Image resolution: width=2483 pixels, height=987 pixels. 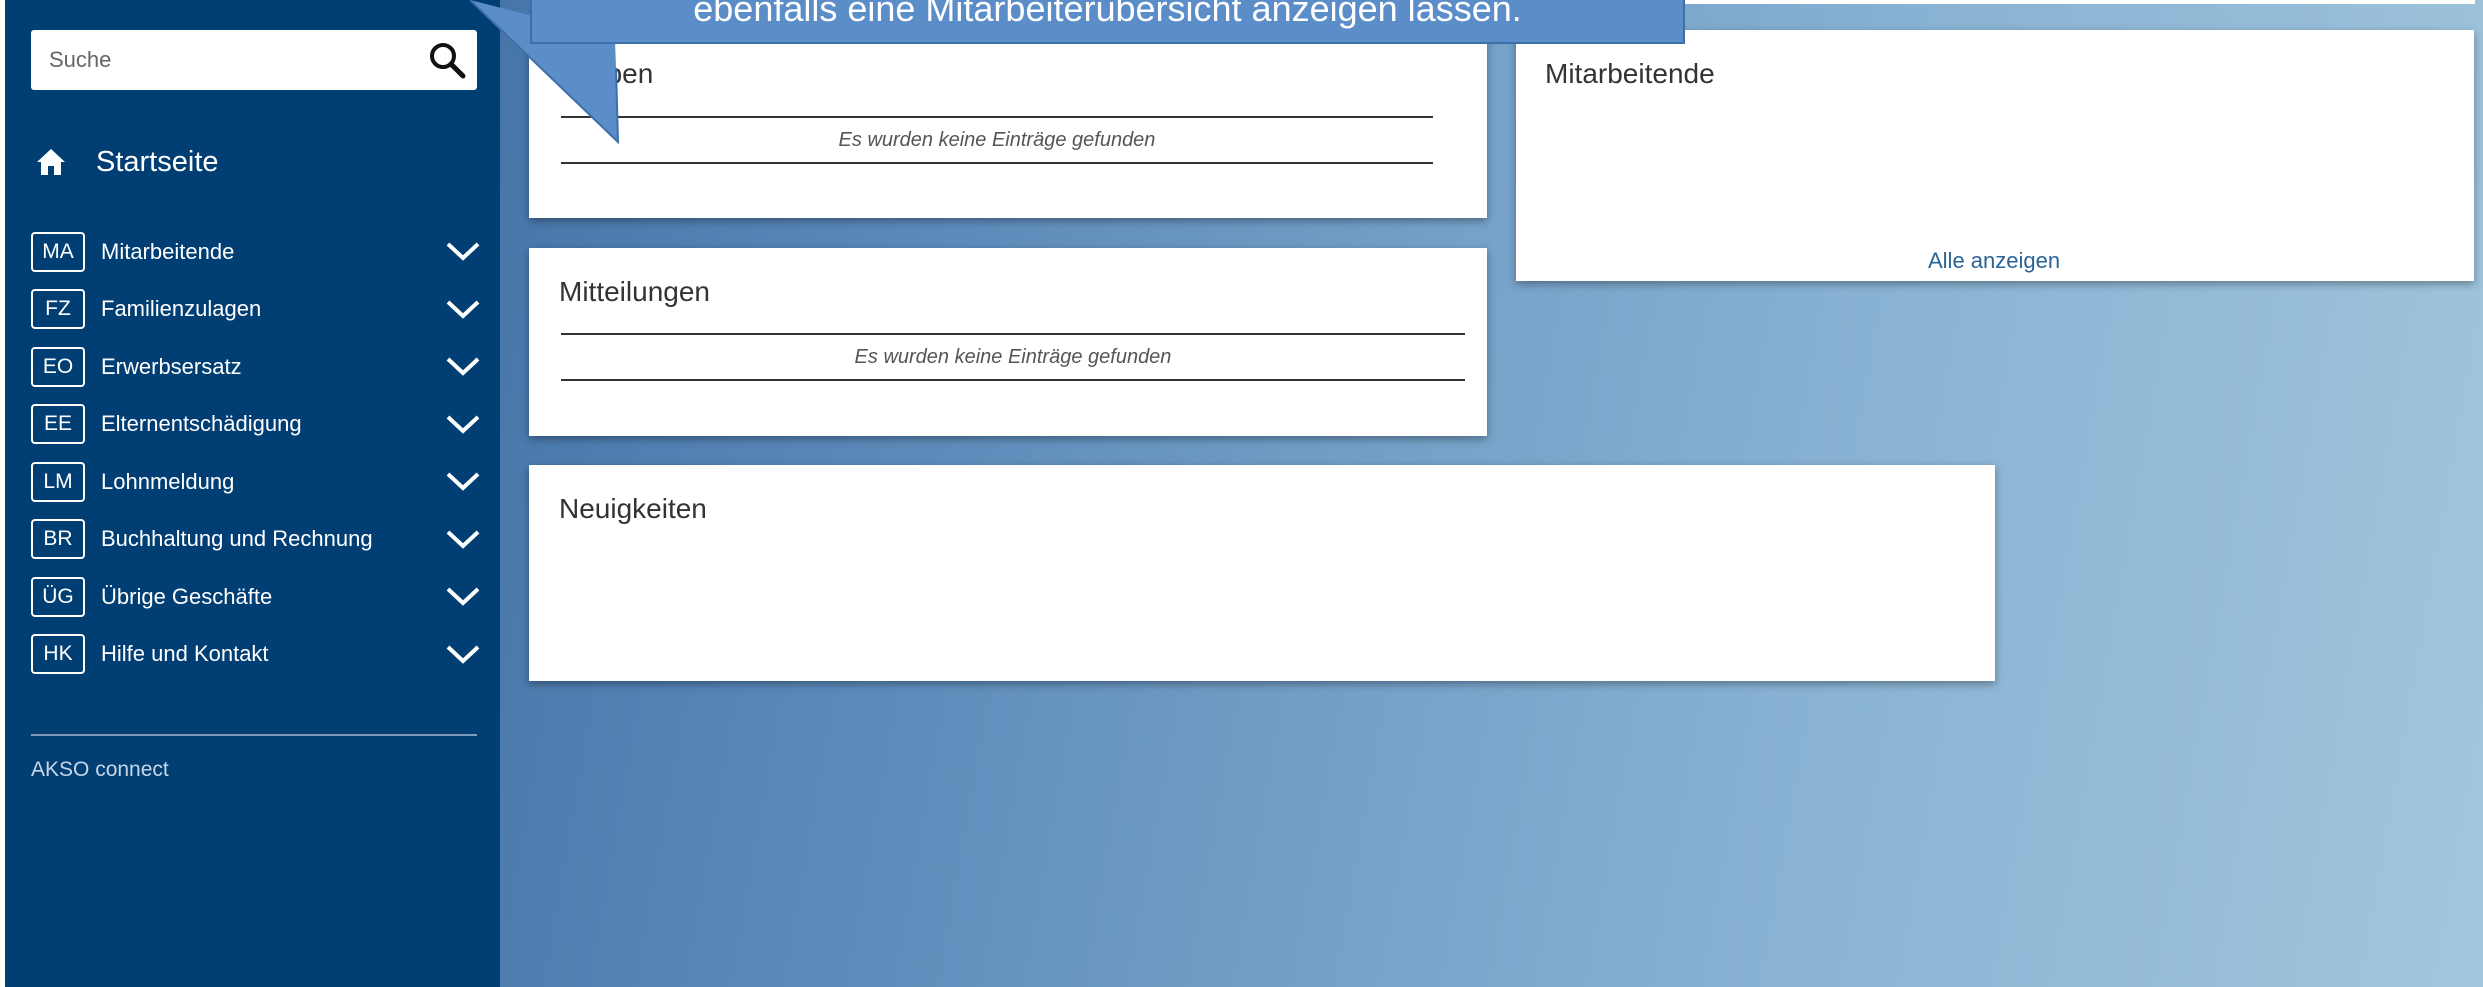 What do you see at coordinates (58, 251) in the screenshot?
I see `nav-badge: MA` at bounding box center [58, 251].